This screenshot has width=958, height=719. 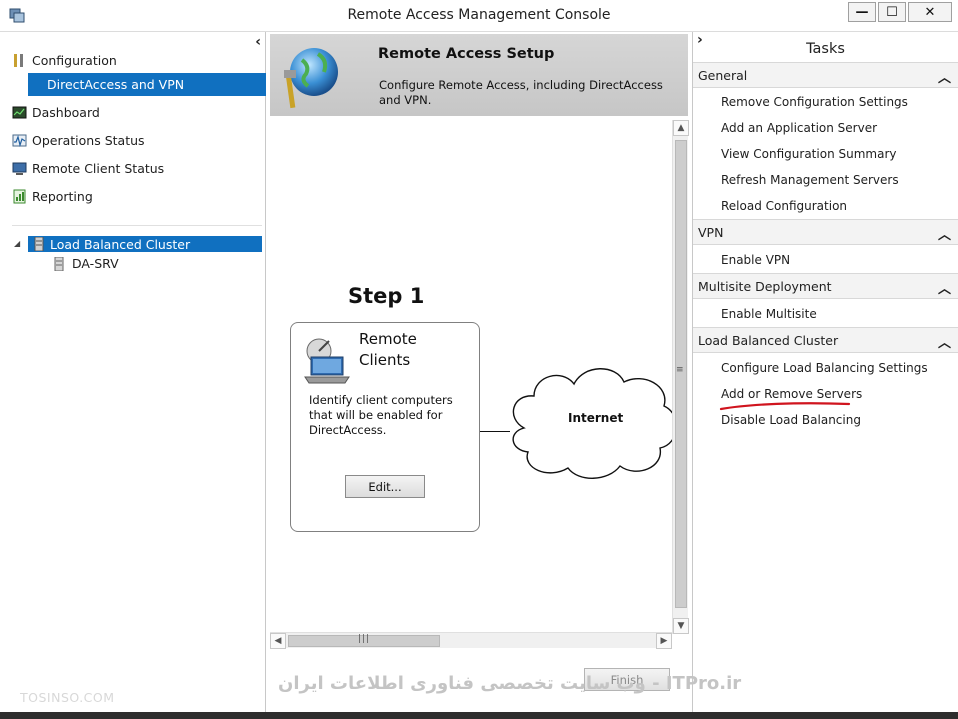 What do you see at coordinates (765, 286) in the screenshot?
I see `section-multisite-label: Multisite Deployment` at bounding box center [765, 286].